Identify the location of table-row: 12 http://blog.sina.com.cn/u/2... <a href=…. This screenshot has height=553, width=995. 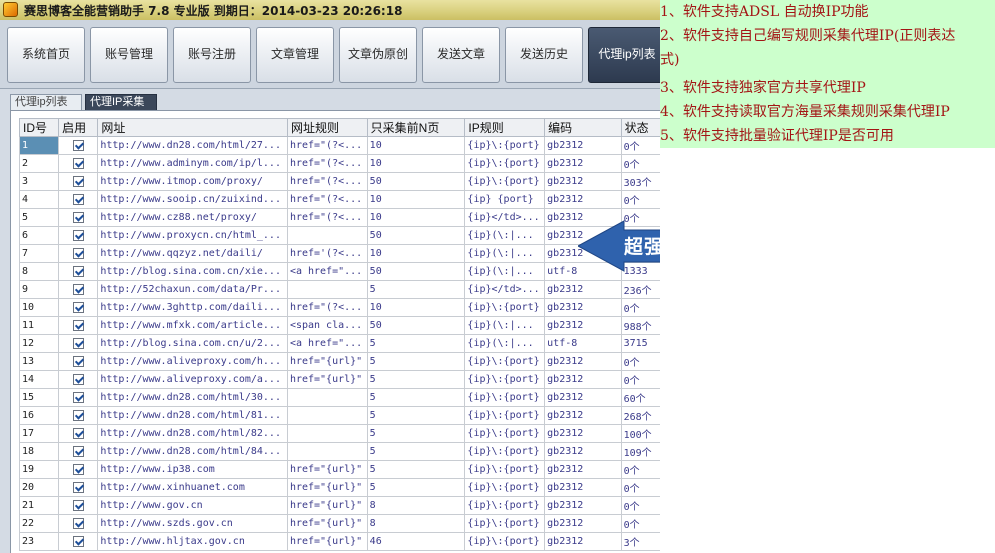
(339, 343).